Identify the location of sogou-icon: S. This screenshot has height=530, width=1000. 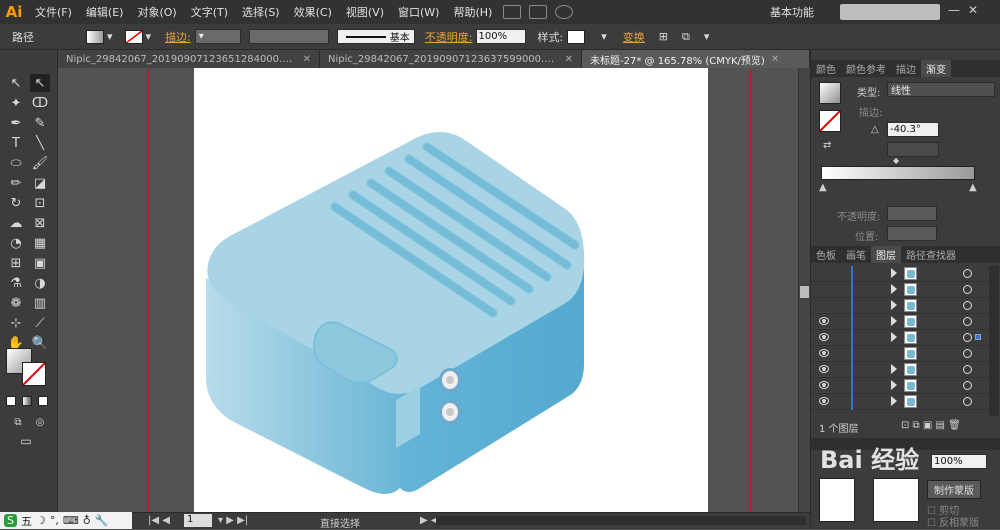
(10, 520).